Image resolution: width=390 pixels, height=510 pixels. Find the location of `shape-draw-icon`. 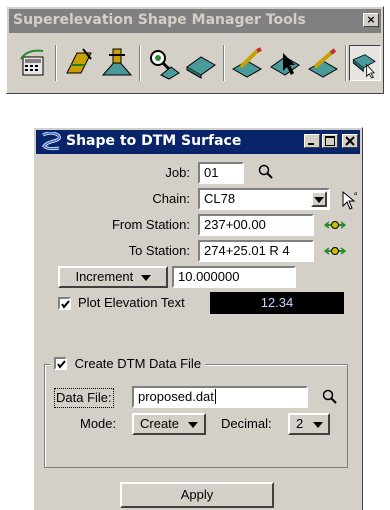

shape-draw-icon is located at coordinates (247, 62).